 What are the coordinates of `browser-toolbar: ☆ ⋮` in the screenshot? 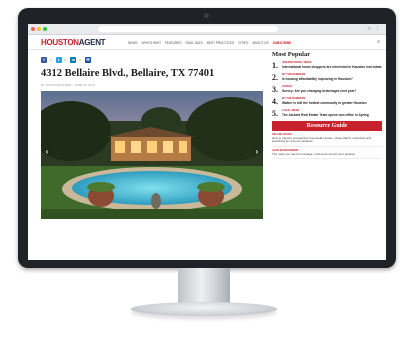 It's located at (207, 29).